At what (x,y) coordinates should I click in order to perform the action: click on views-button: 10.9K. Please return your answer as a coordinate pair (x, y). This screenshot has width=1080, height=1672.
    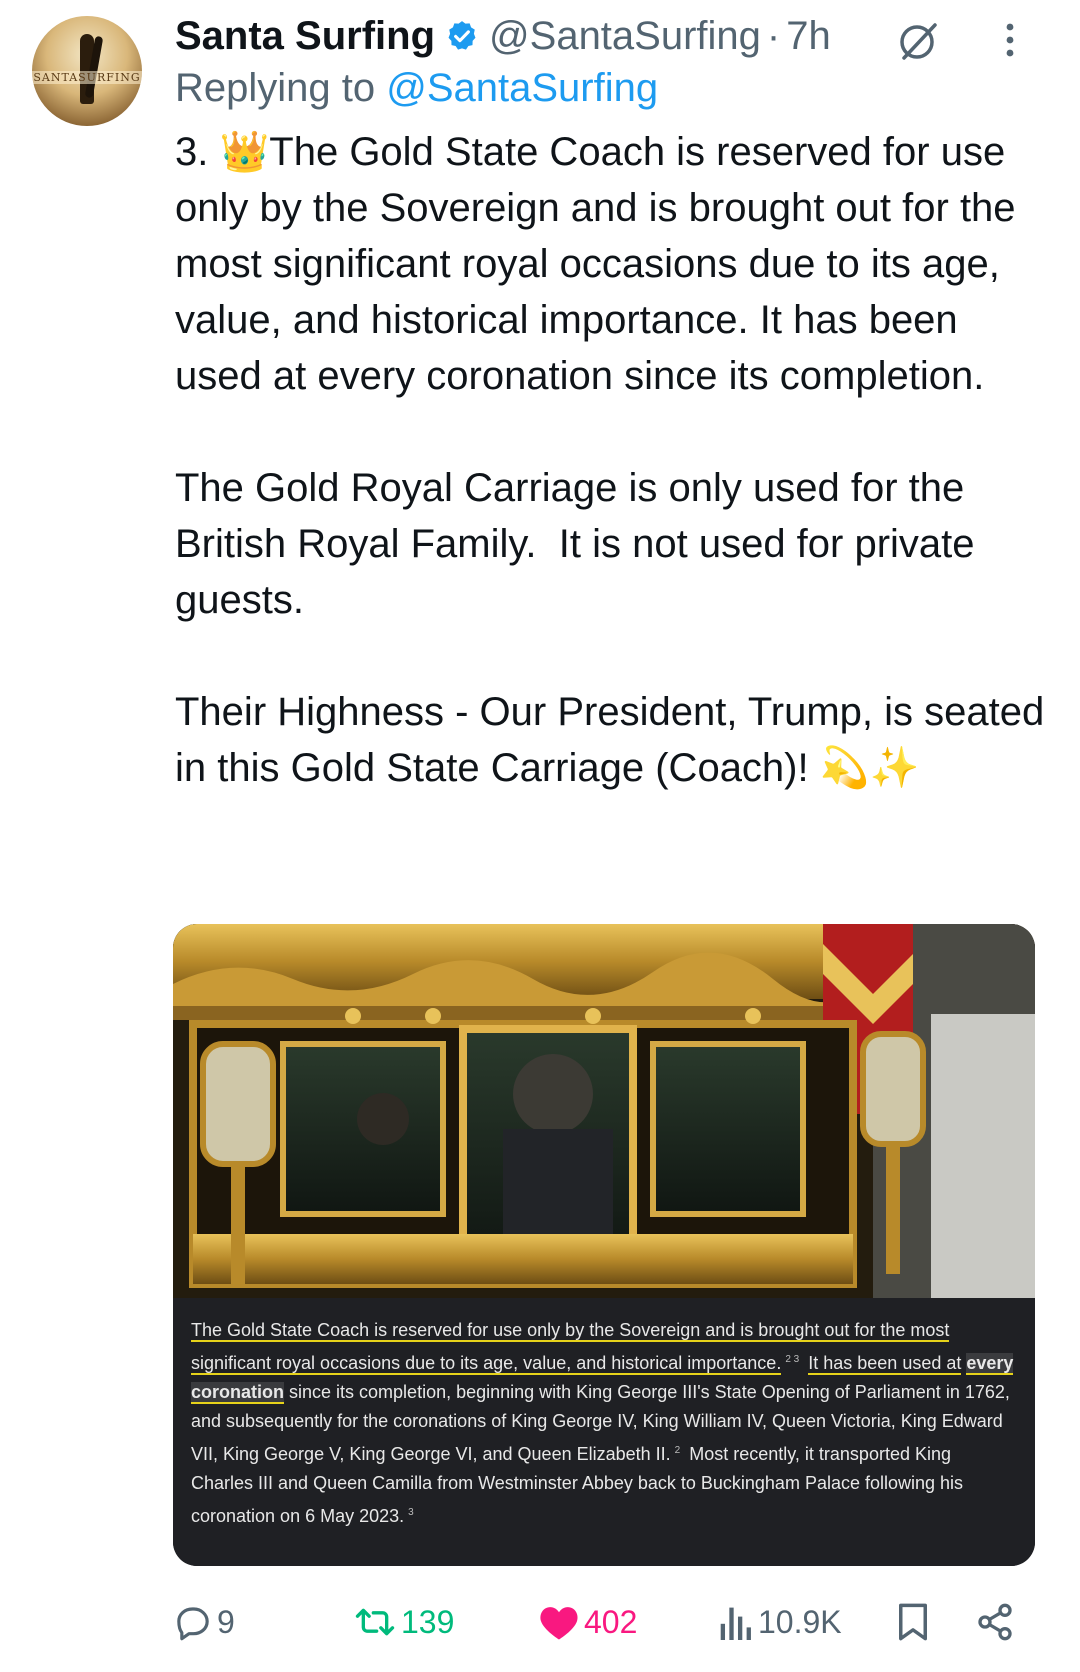
    Looking at the image, I should click on (780, 1622).